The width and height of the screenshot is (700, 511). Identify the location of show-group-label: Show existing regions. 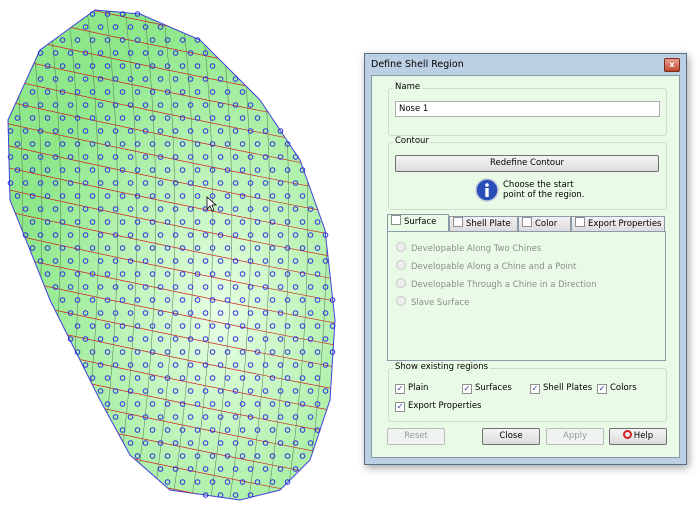
(442, 367).